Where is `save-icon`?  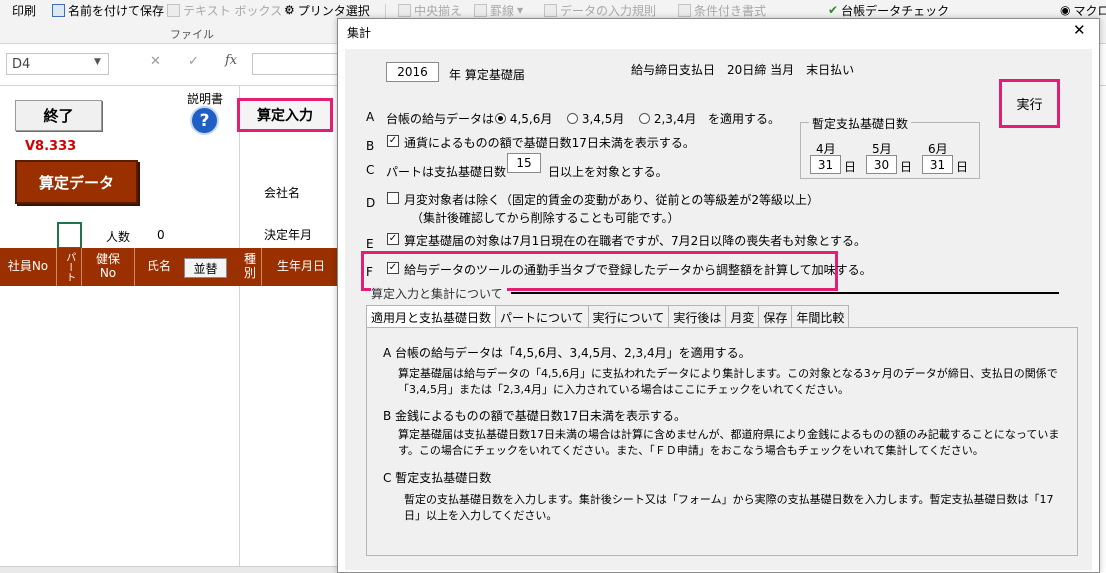
save-icon is located at coordinates (58, 10).